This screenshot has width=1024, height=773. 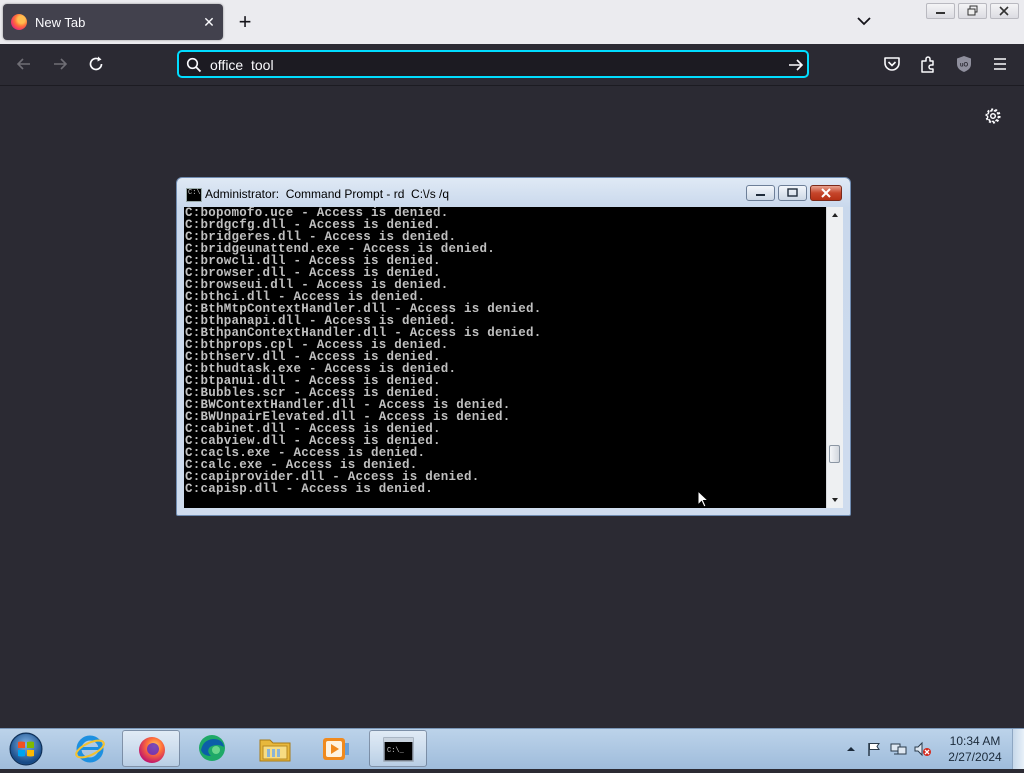 I want to click on console-line: C:capisp.dll - Access is denied., so click(x=309, y=489).